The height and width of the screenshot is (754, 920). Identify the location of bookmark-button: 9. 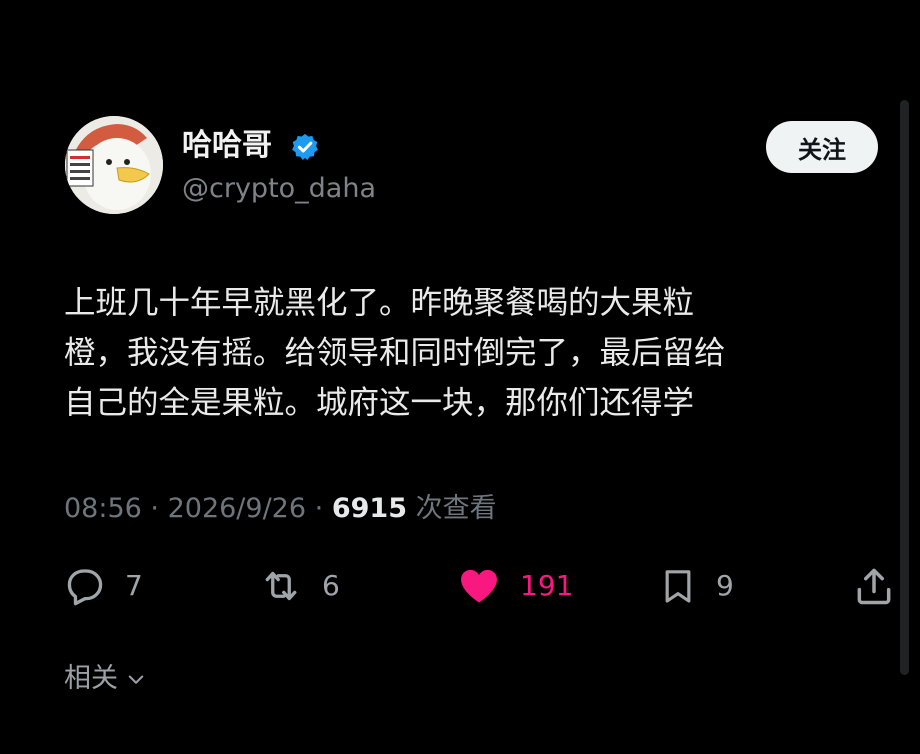
(696, 586).